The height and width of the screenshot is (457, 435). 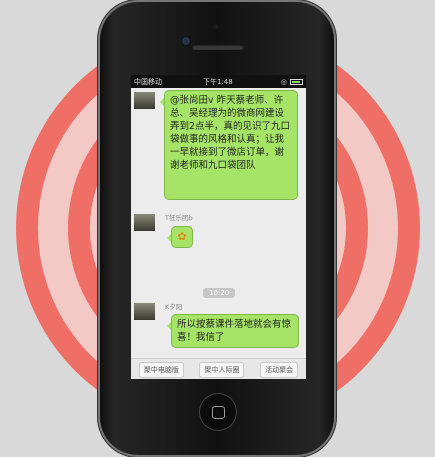 What do you see at coordinates (215, 26) in the screenshot?
I see `proximity-sensor` at bounding box center [215, 26].